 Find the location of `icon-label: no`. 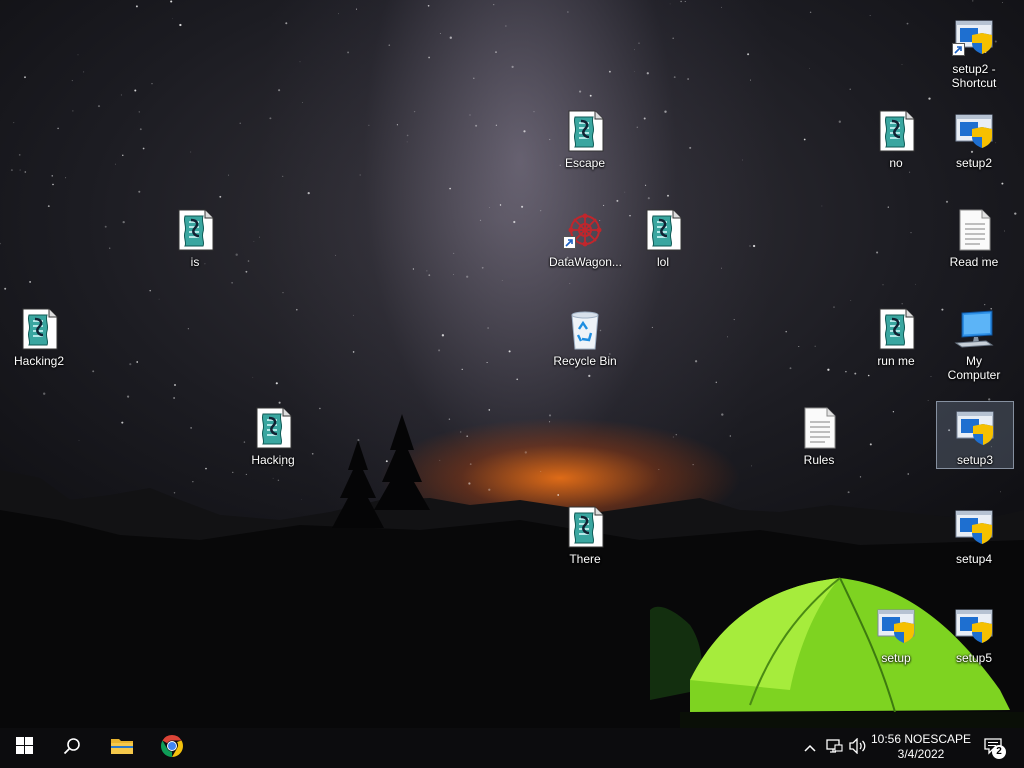

icon-label: no is located at coordinates (896, 163).